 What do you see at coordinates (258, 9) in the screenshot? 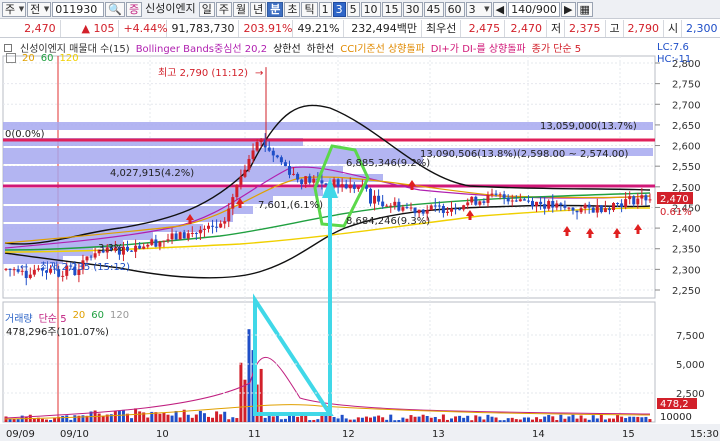
I see `period-year-button: 년` at bounding box center [258, 9].